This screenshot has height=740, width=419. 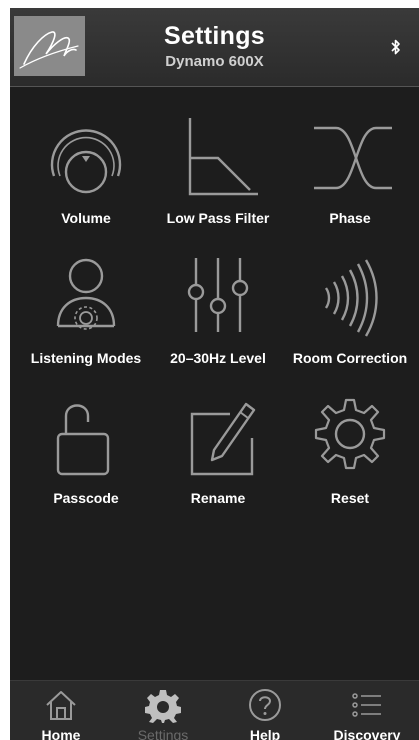 I want to click on phase-icon, so click(x=353, y=158).